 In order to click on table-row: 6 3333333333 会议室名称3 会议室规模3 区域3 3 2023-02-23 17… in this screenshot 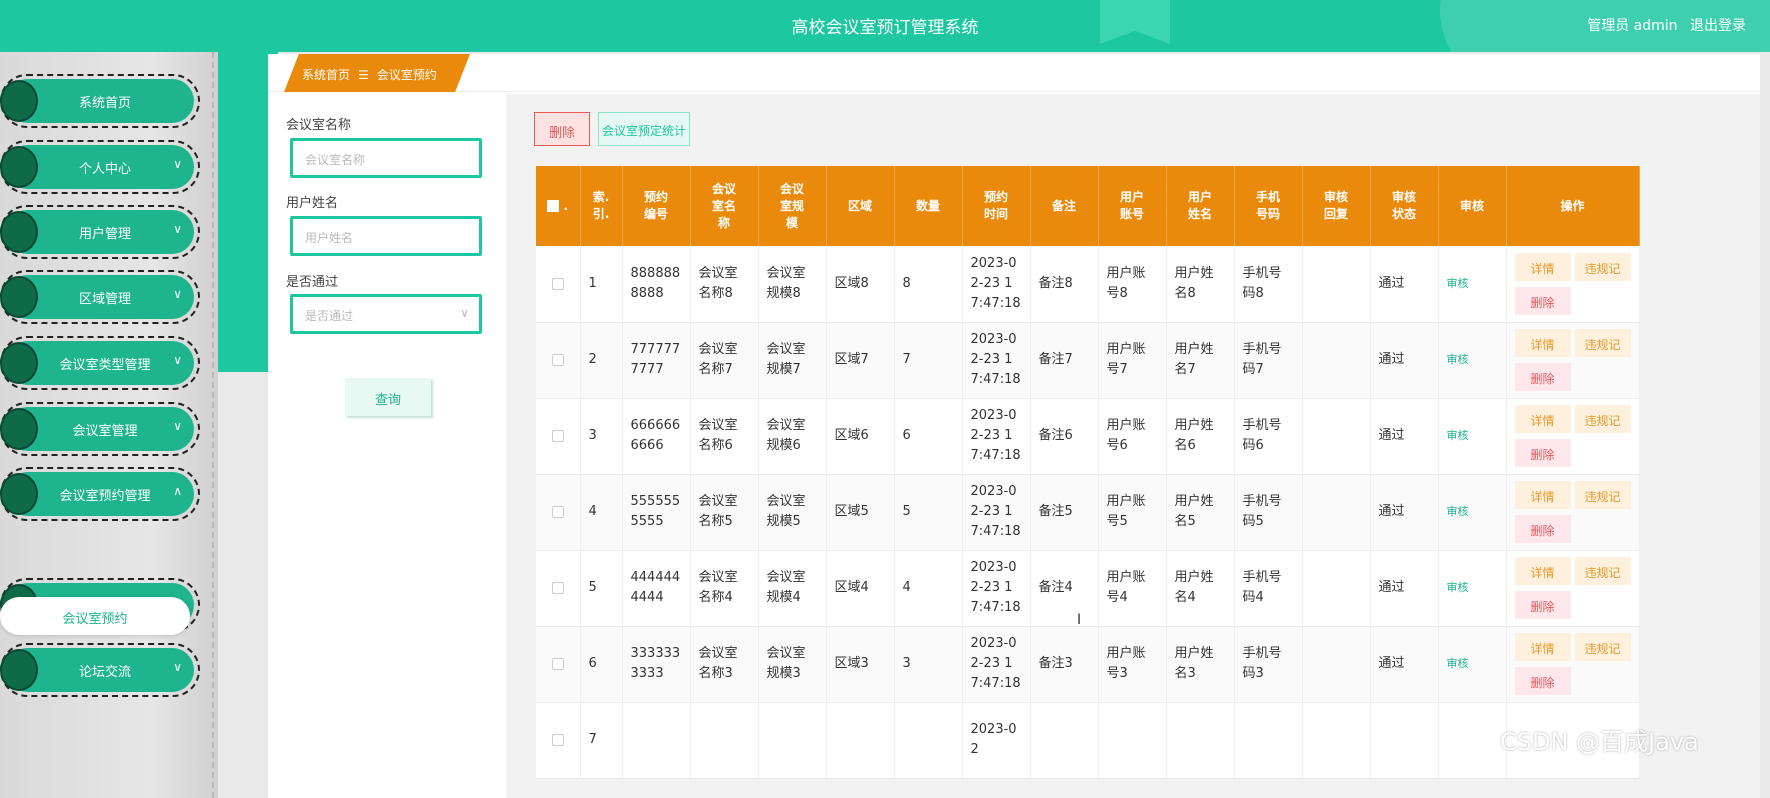, I will do `click(1088, 664)`.